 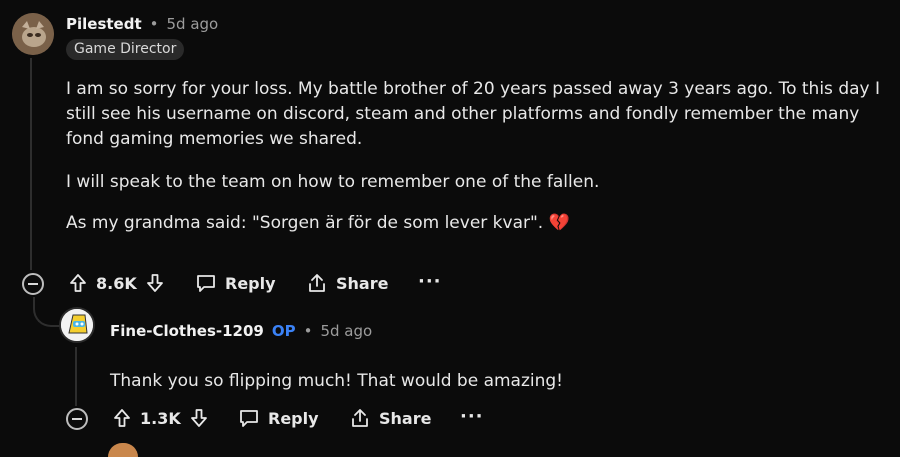 I want to click on op-badge: OP, so click(x=283, y=331).